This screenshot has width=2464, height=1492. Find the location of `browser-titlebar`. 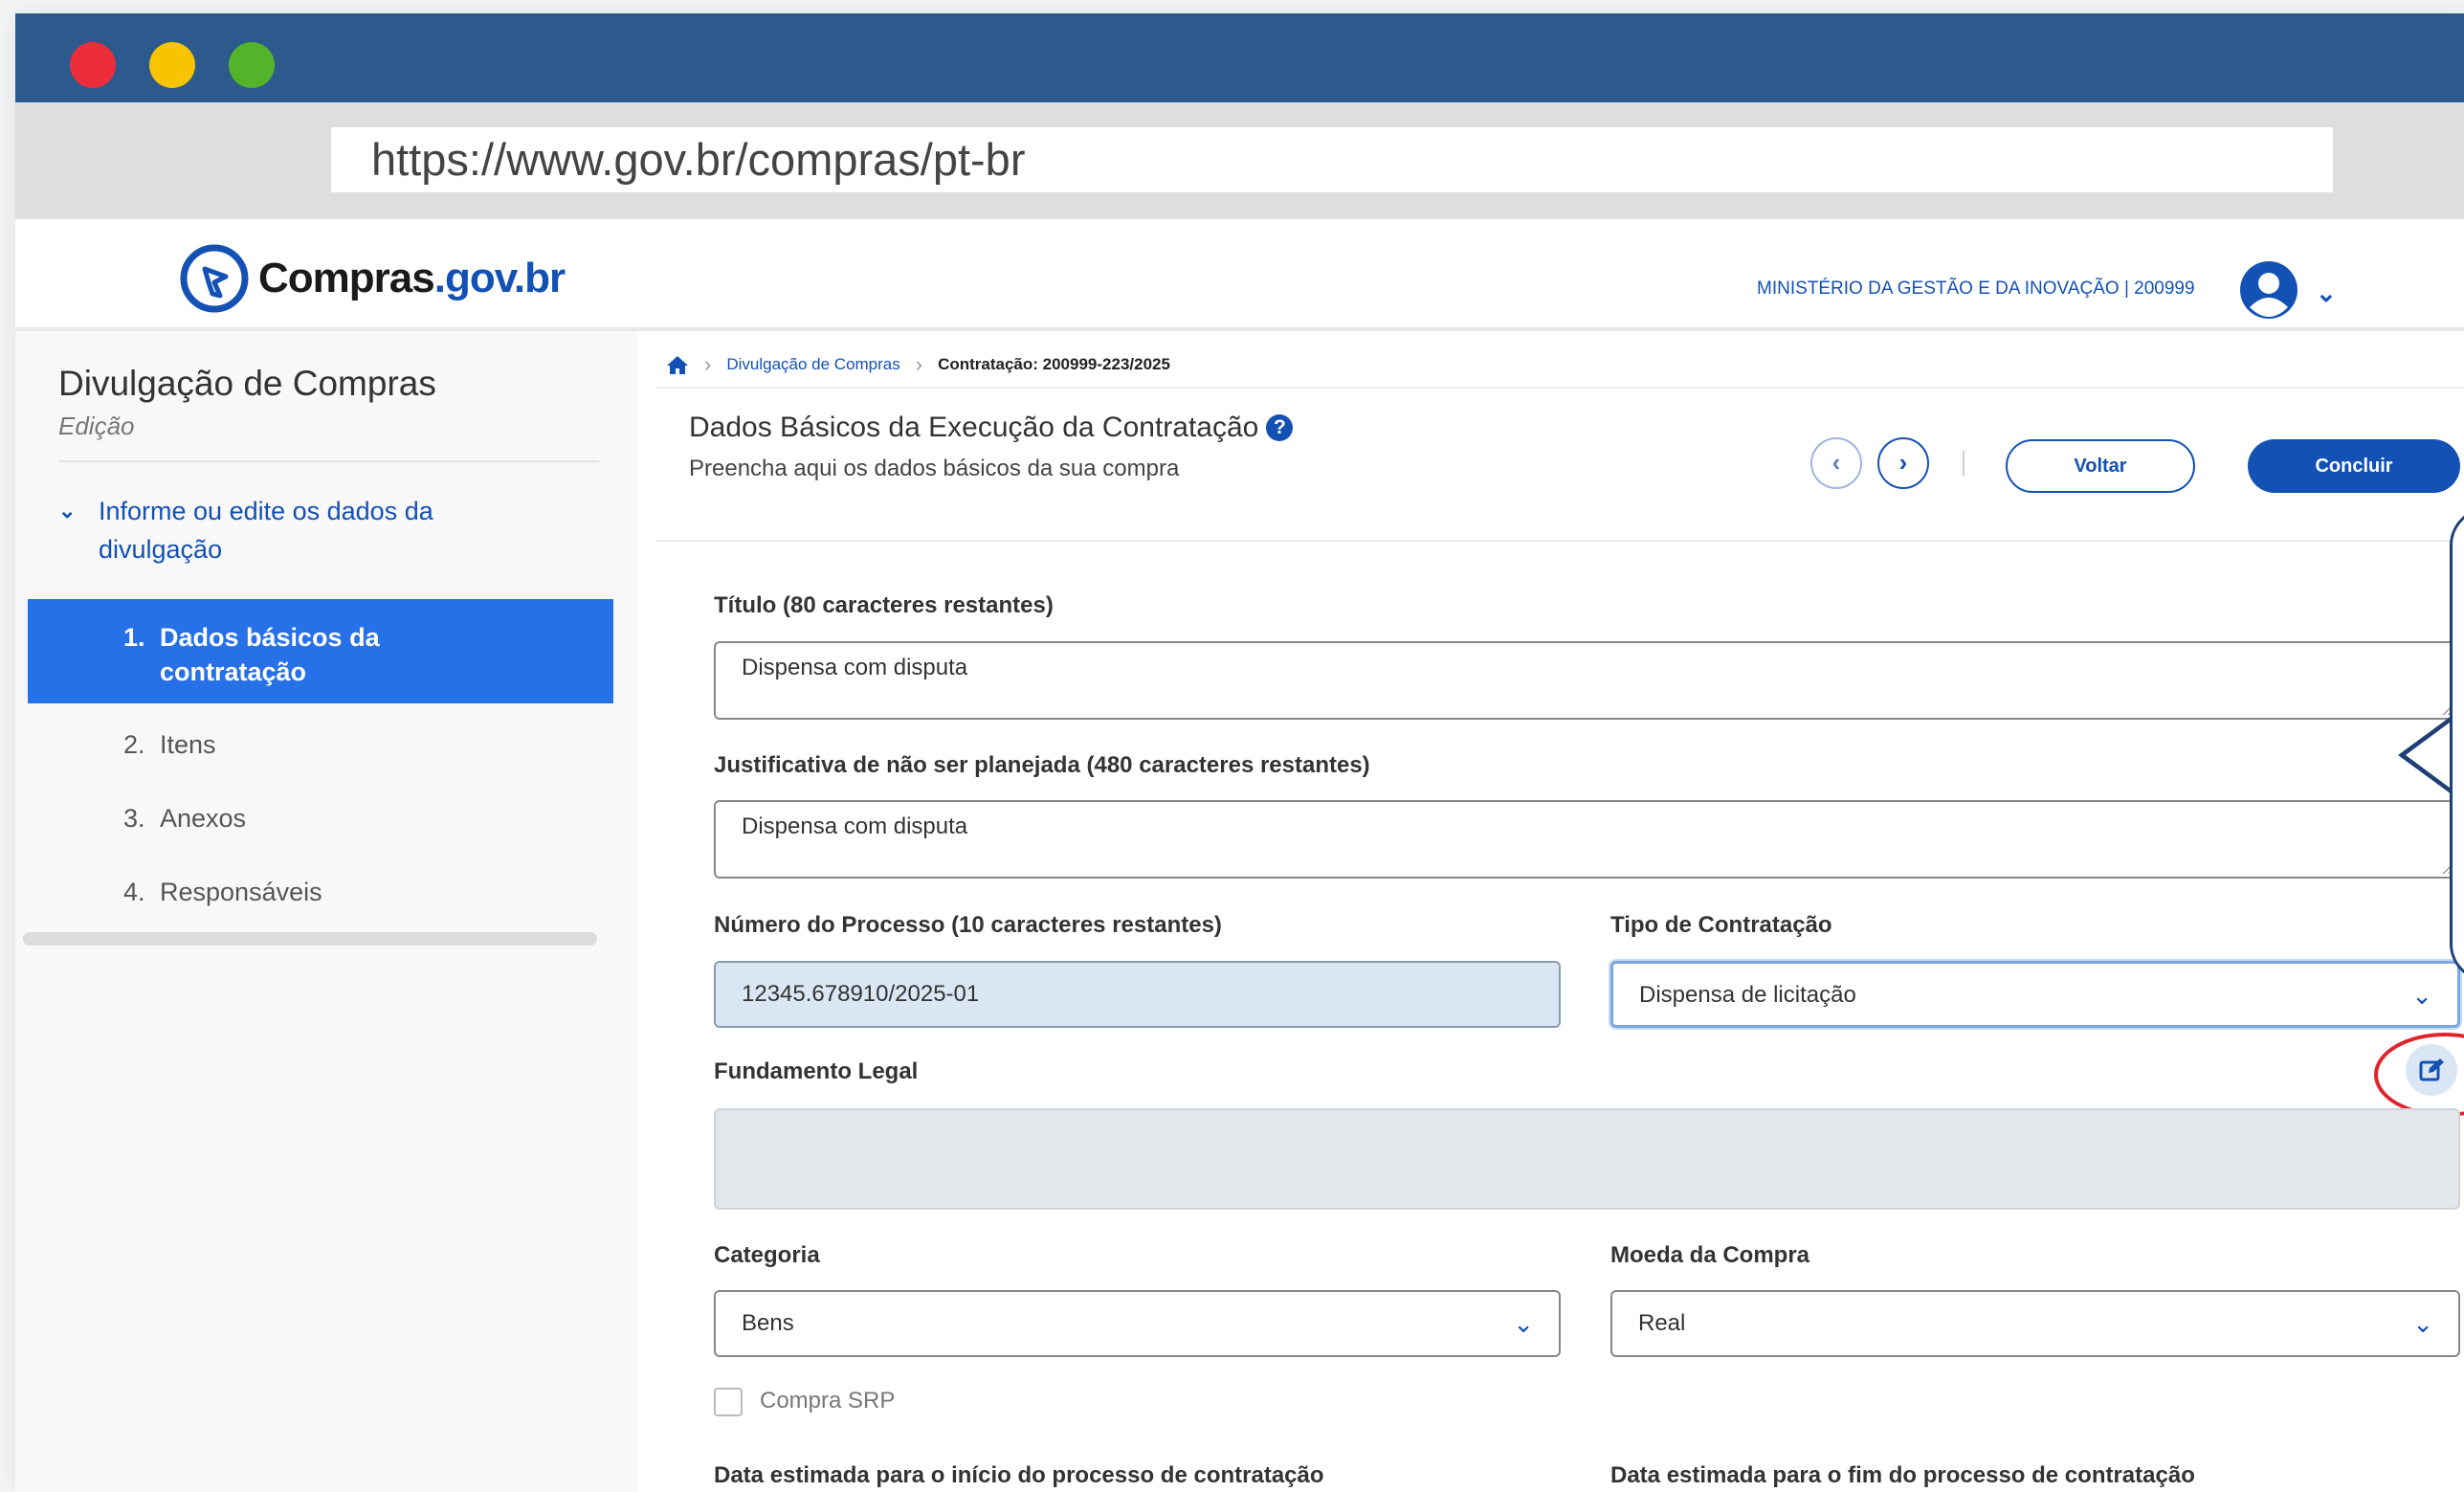

browser-titlebar is located at coordinates (1239, 57).